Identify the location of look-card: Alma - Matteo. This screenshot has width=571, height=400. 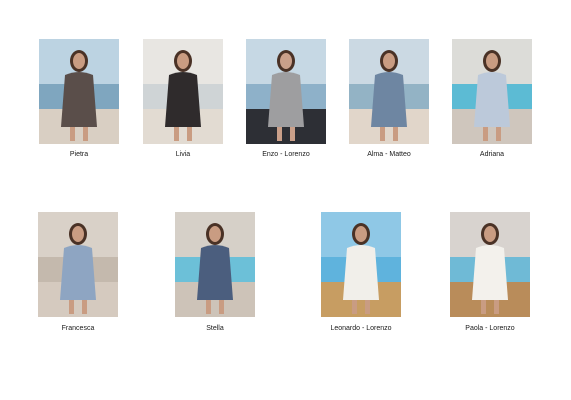
(389, 98).